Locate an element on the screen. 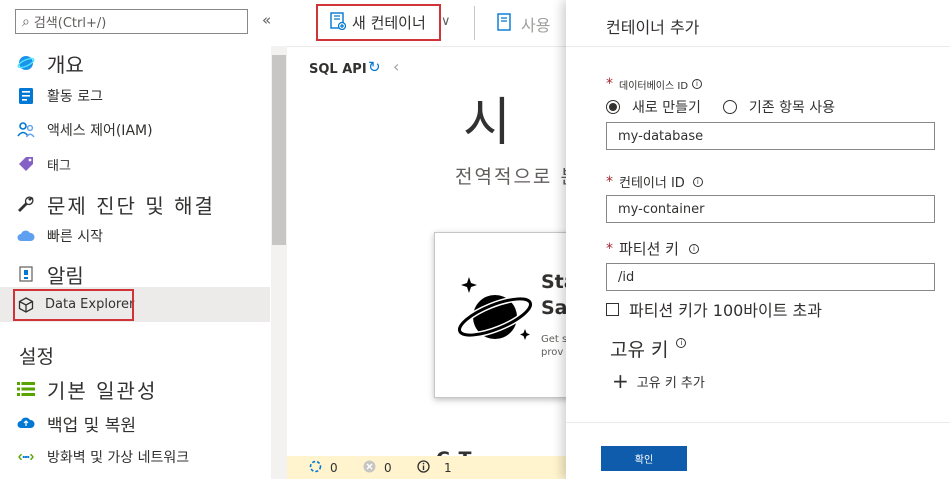 The image size is (950, 479). database-id-input: my-database is located at coordinates (770, 136).